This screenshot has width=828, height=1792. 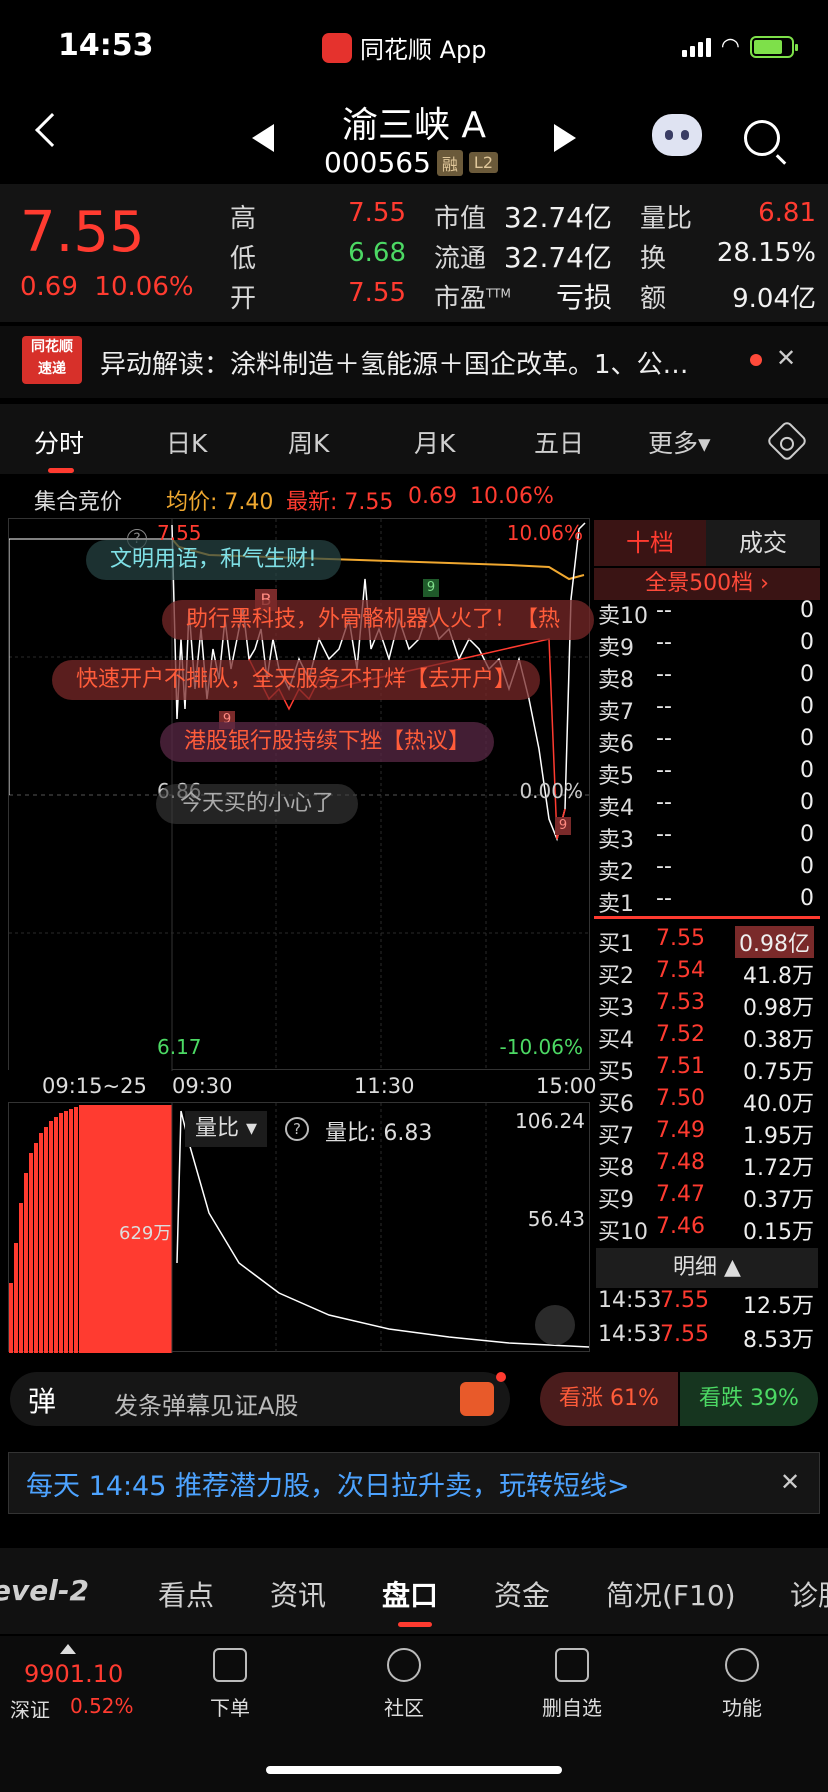 What do you see at coordinates (186, 1594) in the screenshot?
I see `tab-highlights: 看点` at bounding box center [186, 1594].